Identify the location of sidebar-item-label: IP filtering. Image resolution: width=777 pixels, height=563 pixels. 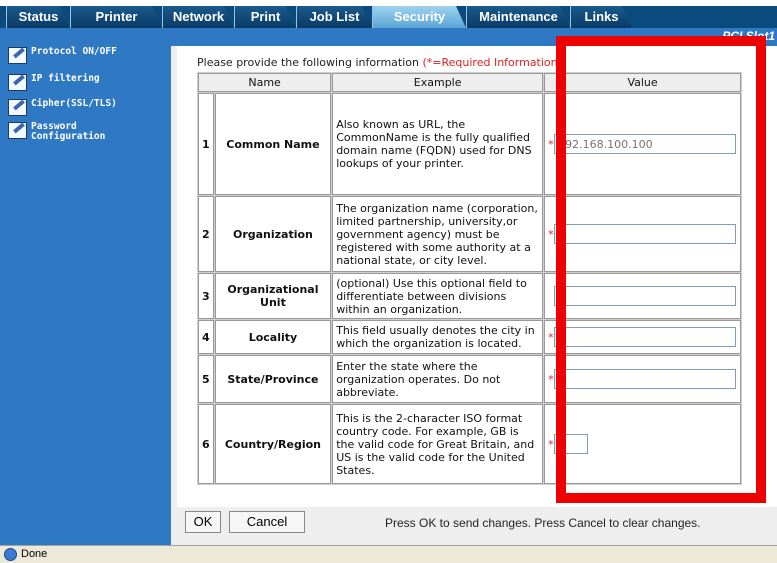
(65, 78).